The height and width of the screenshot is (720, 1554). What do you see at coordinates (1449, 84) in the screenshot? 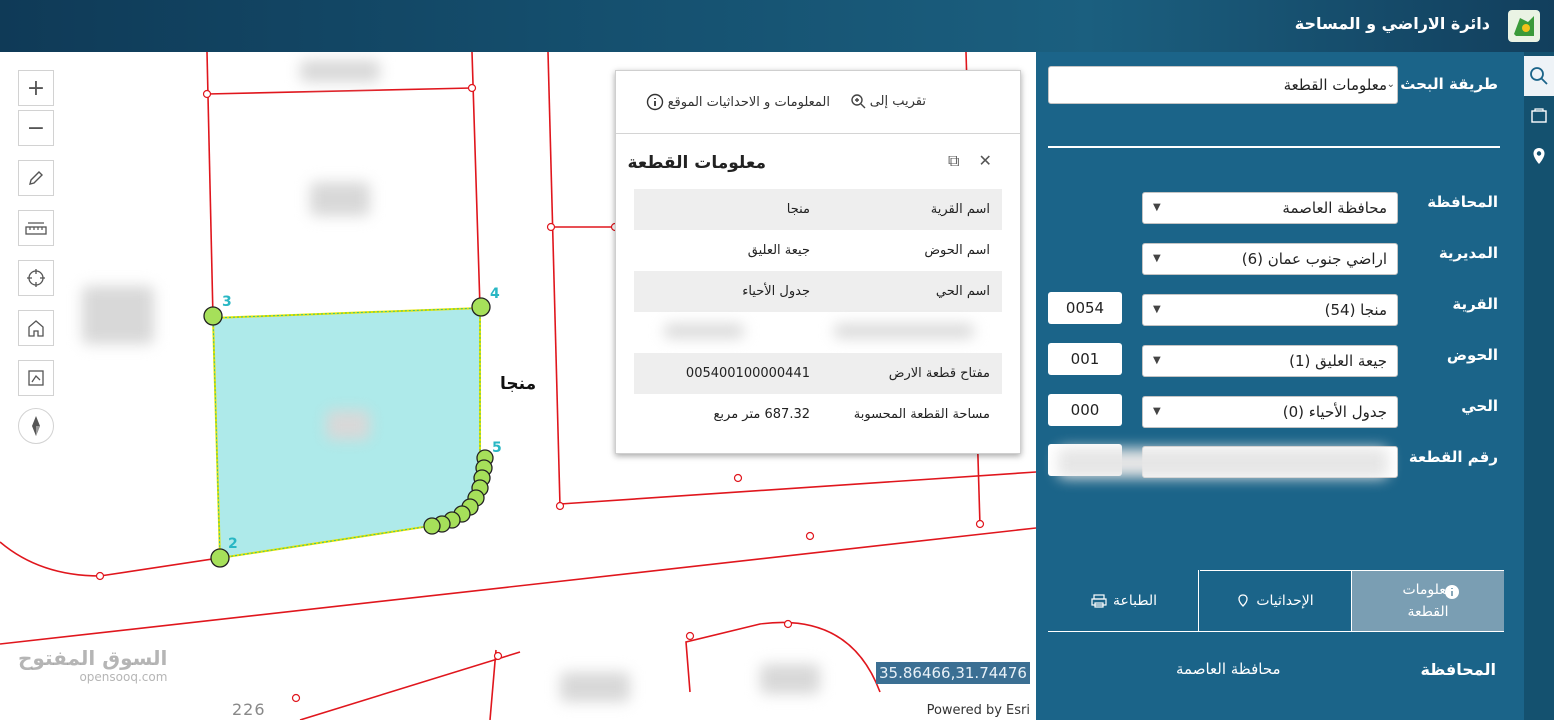
I see `search-method-label: طريقة البحث` at bounding box center [1449, 84].